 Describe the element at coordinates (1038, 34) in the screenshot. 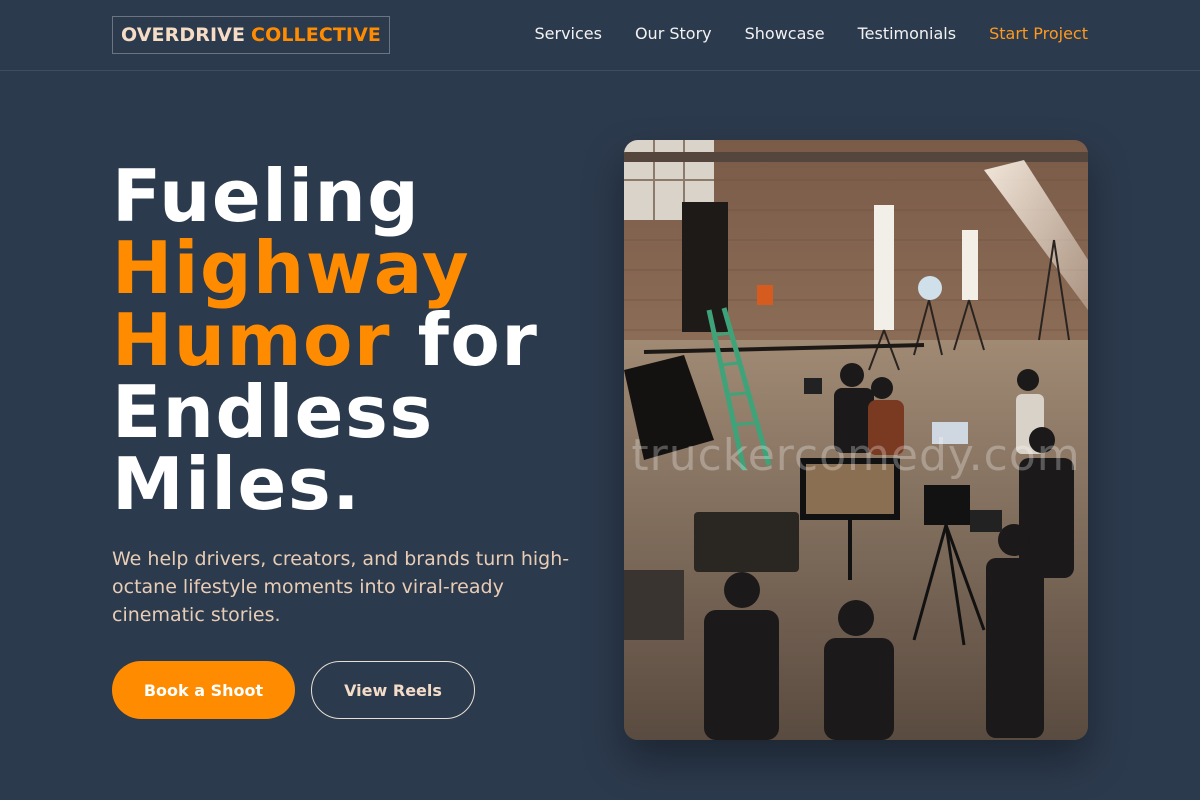

I see `nav-cta-start-project: Start Project` at that location.